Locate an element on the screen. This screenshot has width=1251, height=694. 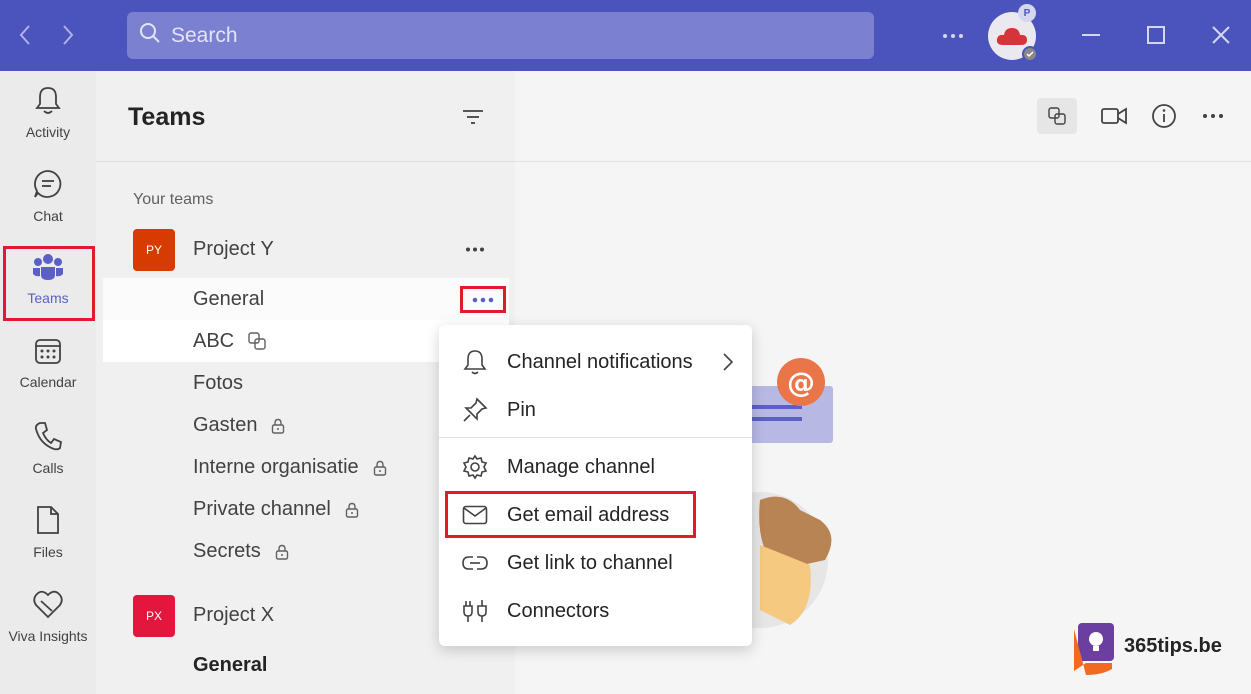
team-row-project-y: PY Project Y is located at coordinates (305, 252).